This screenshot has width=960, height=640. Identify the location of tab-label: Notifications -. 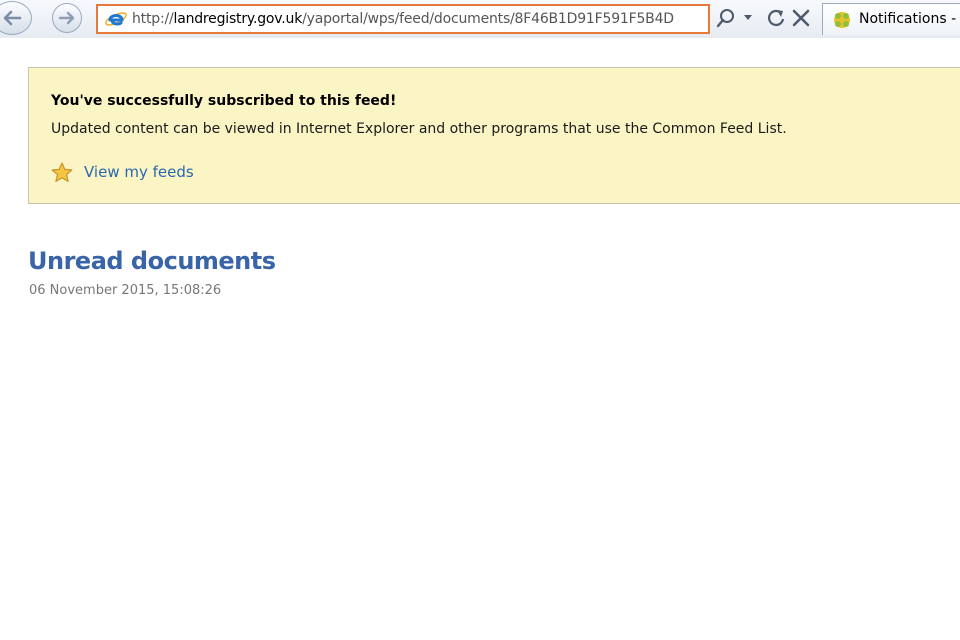
(908, 19).